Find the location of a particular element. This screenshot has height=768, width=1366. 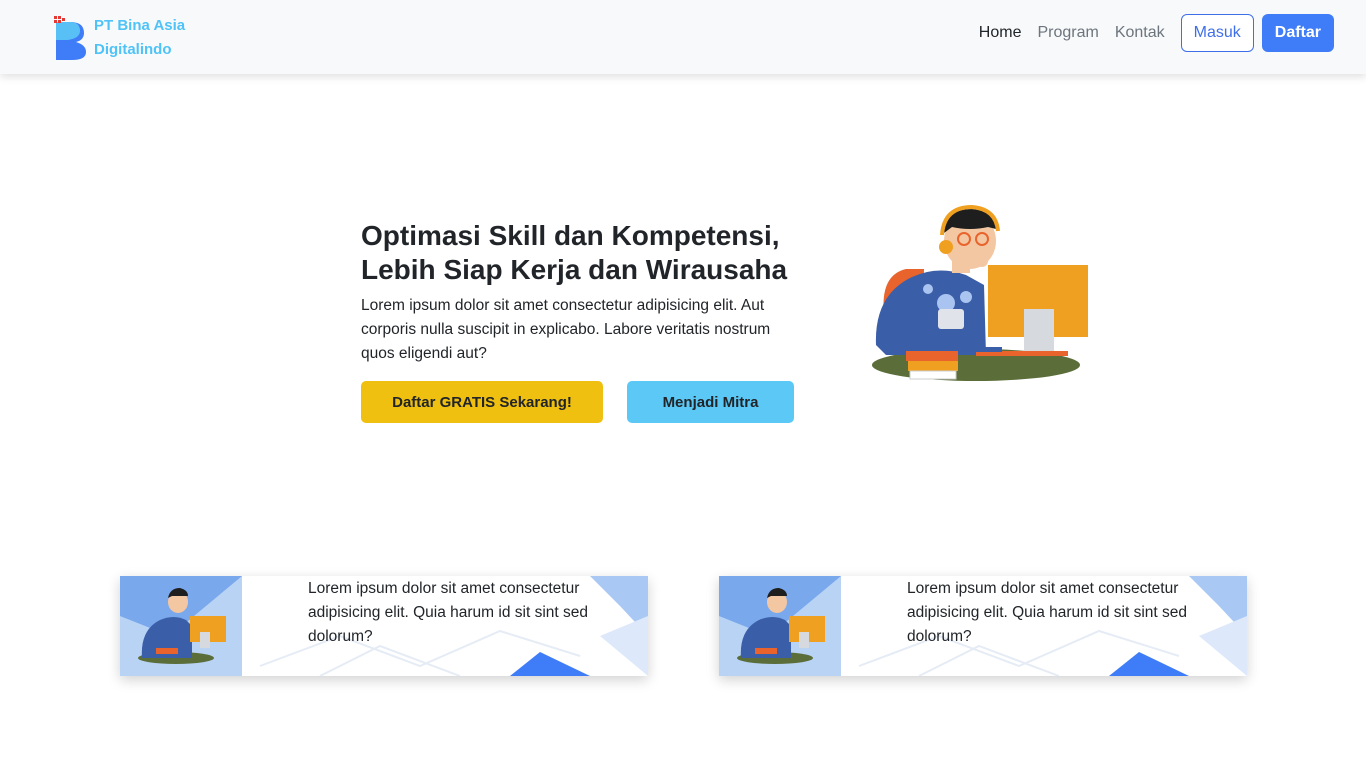

register-button: Daftar is located at coordinates (1297, 33).